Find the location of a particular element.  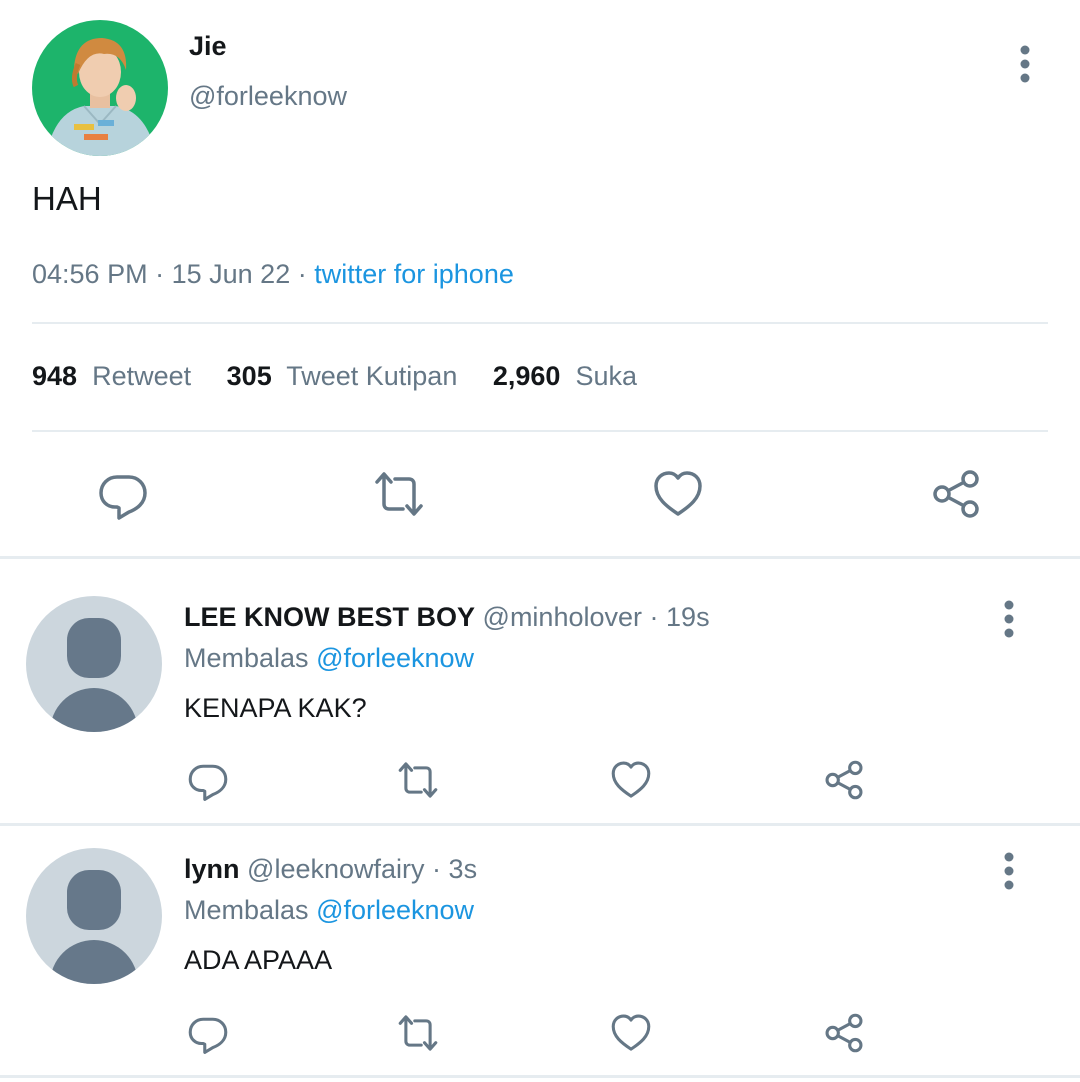

author-name: Jie is located at coordinates (208, 46).